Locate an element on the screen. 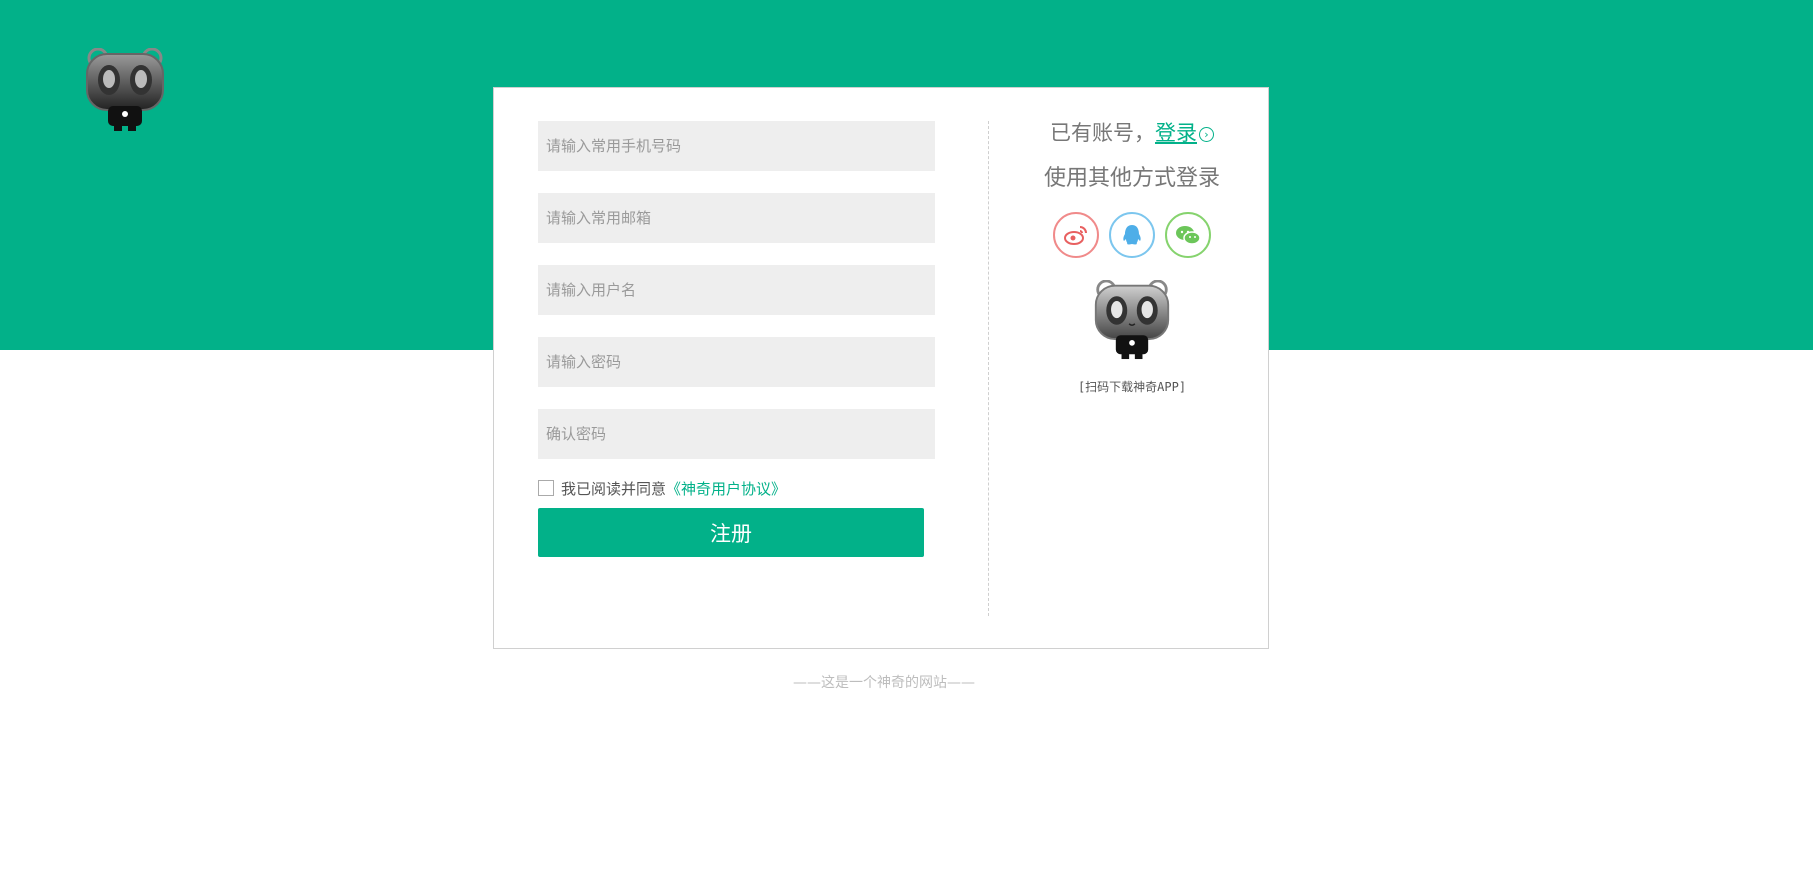 This screenshot has height=873, width=1813. email-input is located at coordinates (736, 218).